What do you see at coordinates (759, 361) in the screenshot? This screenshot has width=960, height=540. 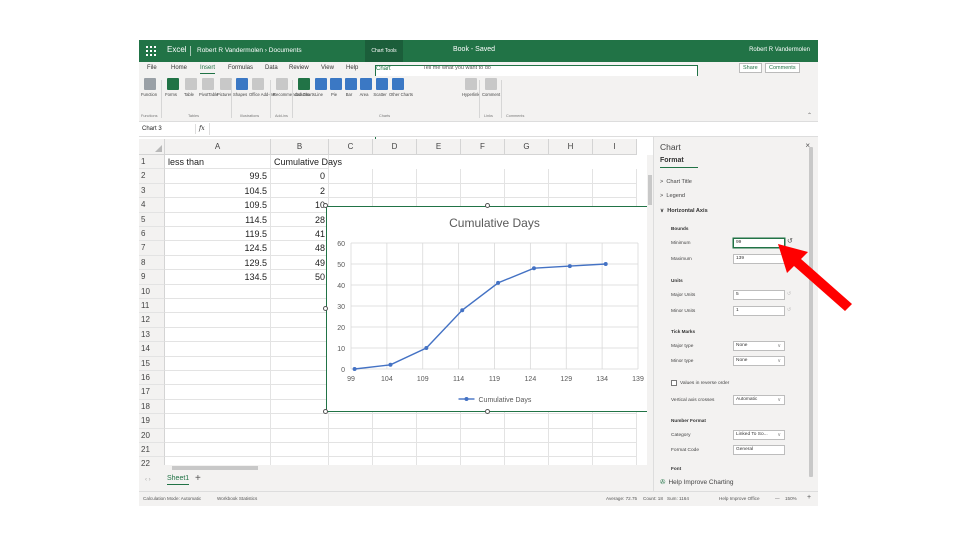 I see `minor-type-dropdown: None` at bounding box center [759, 361].